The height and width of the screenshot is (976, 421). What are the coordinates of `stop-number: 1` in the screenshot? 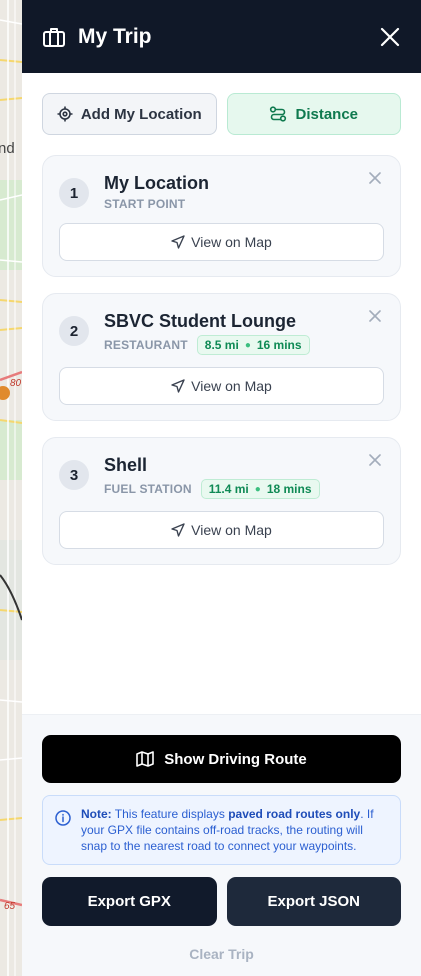 It's located at (74, 193).